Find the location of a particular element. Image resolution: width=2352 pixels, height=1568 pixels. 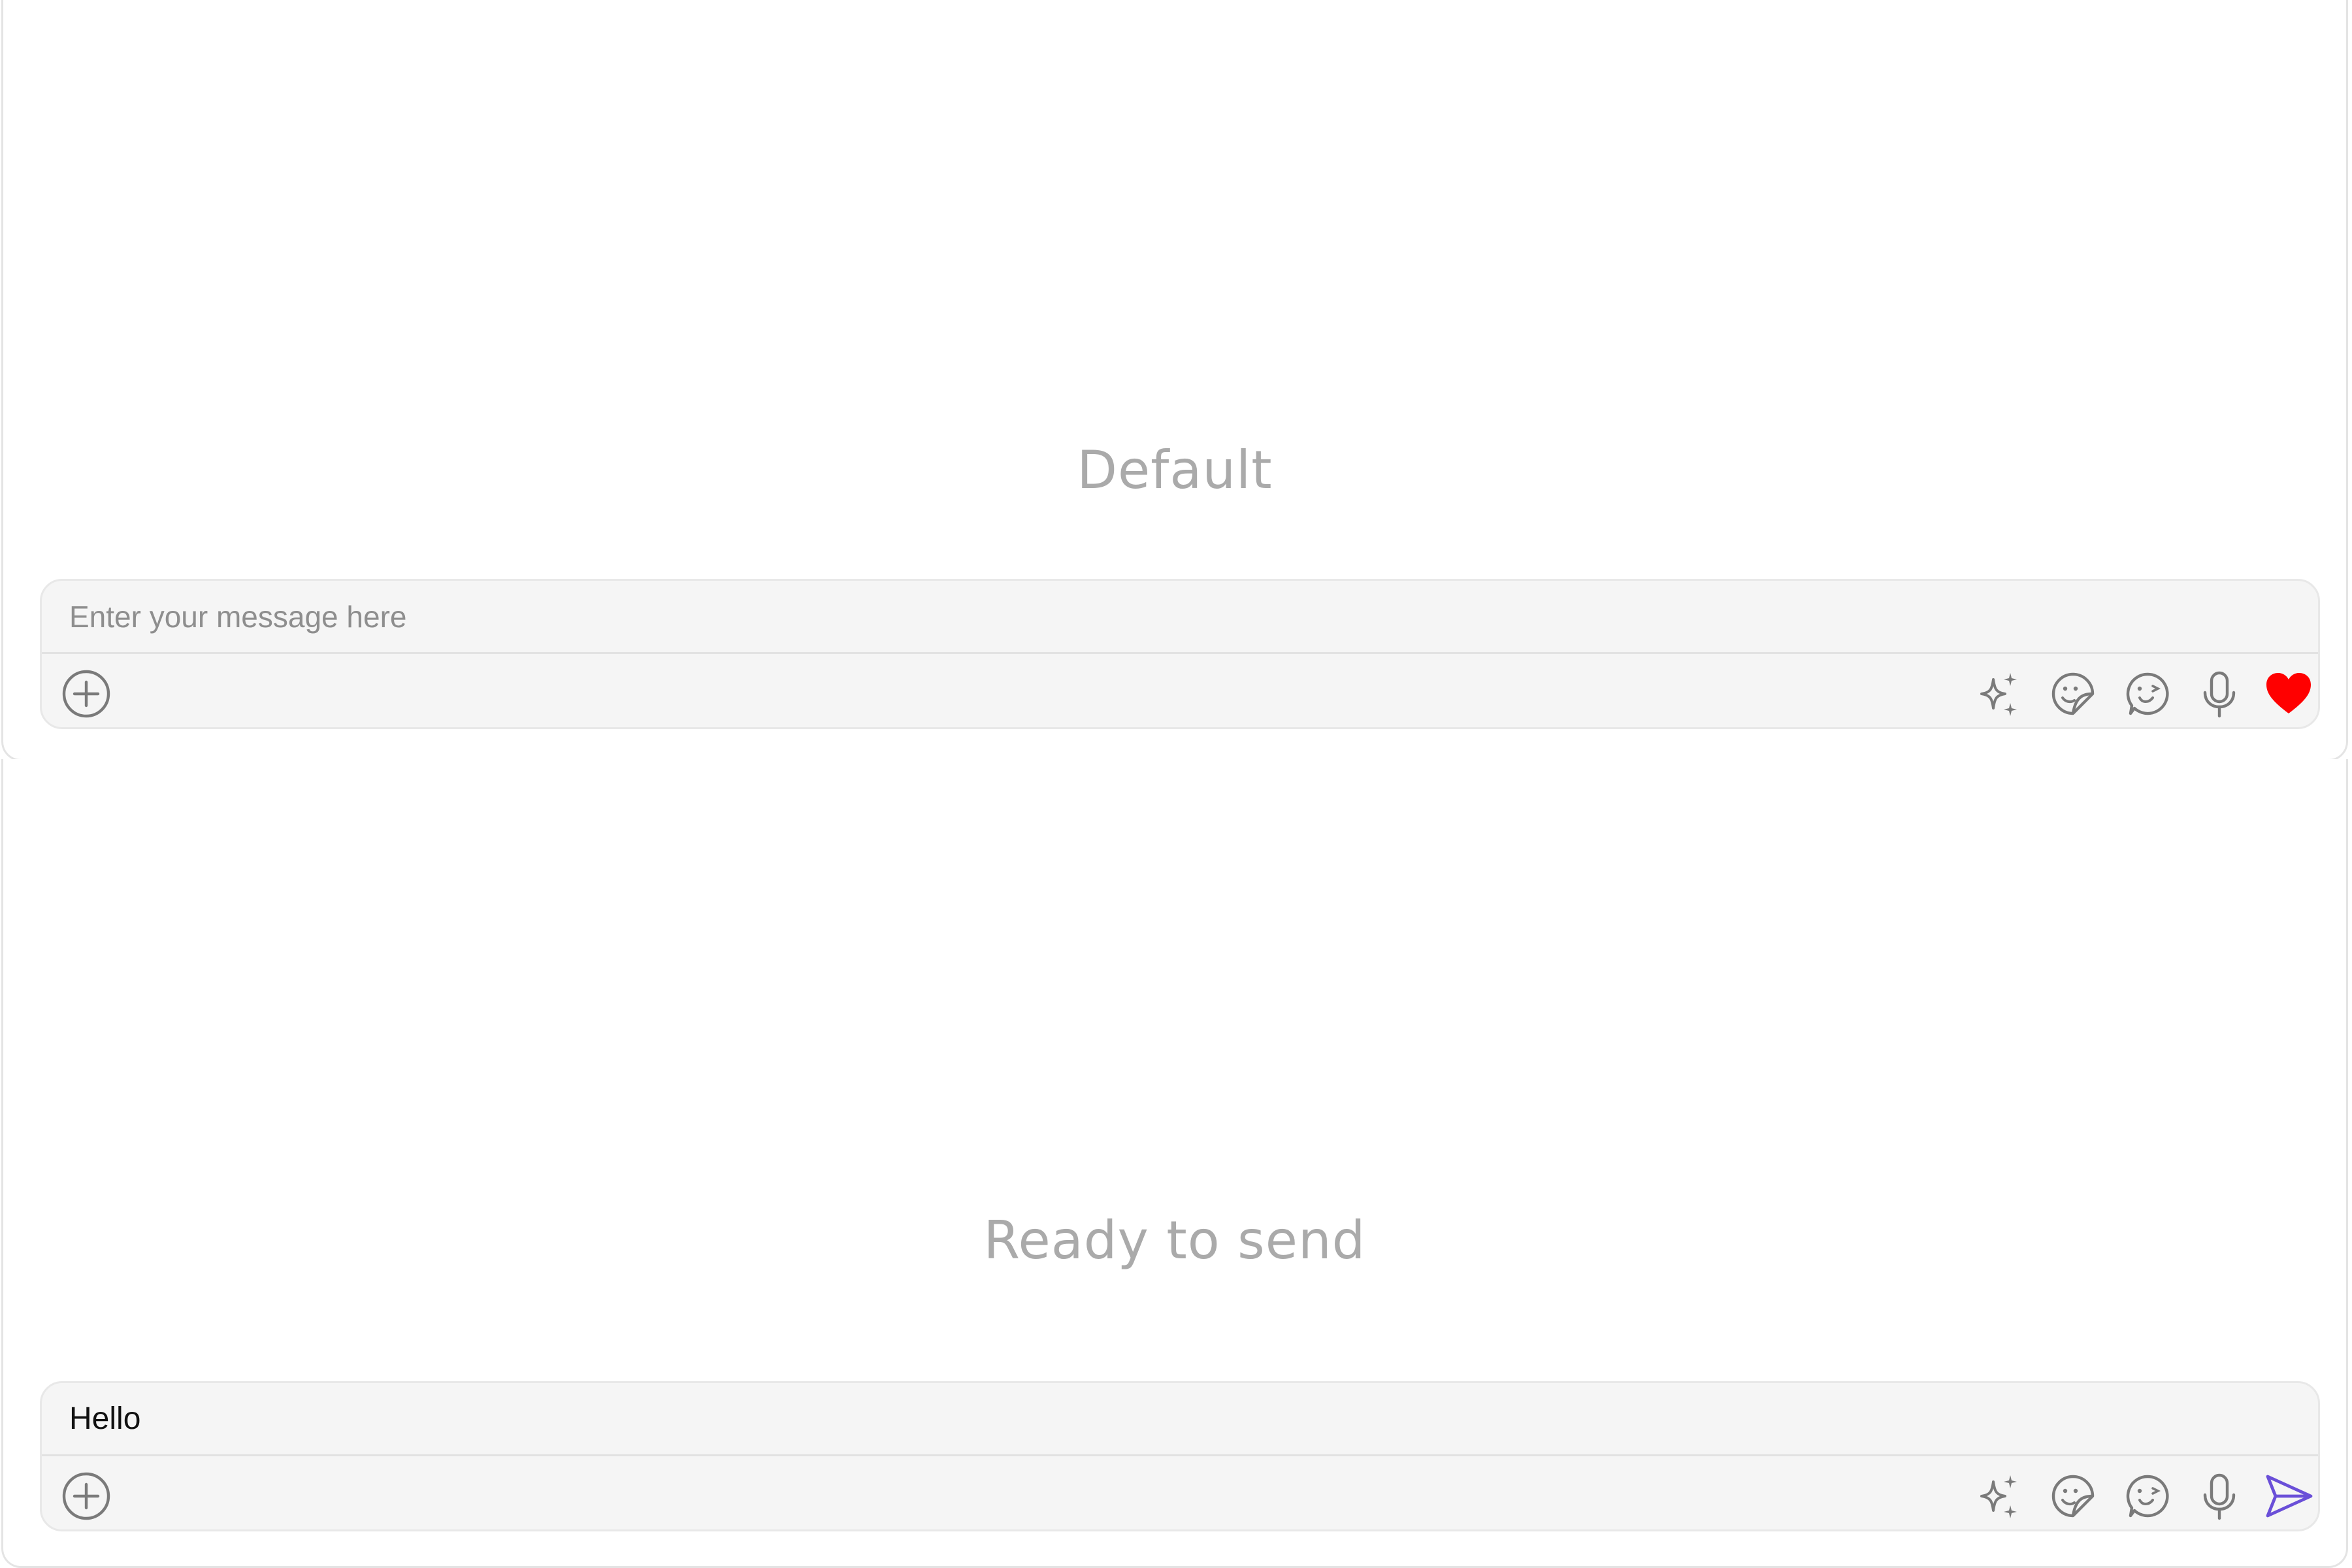

state-label-ready-to-send: Ready to send is located at coordinates (1174, 1240).